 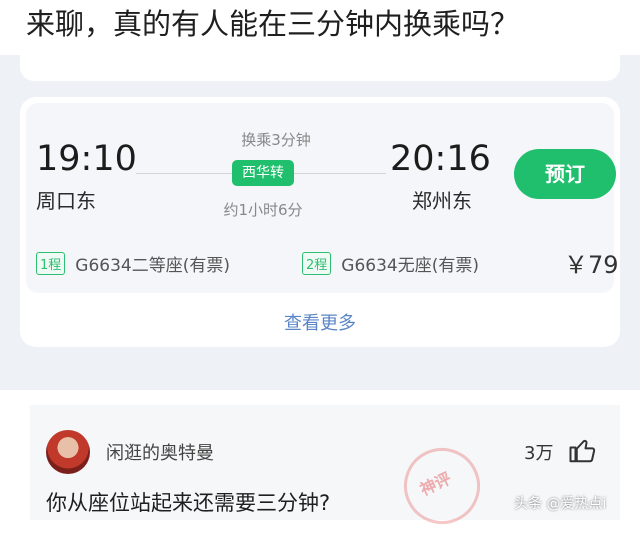 What do you see at coordinates (51, 263) in the screenshot?
I see `leg-1-tag: 1程` at bounding box center [51, 263].